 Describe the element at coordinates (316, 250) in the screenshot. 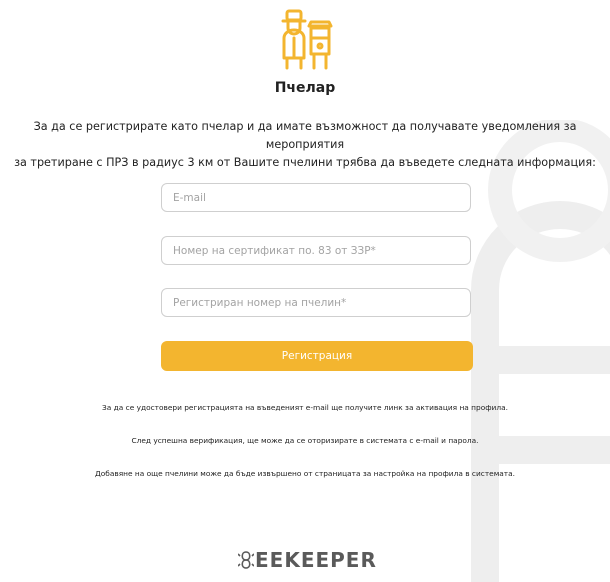

I see `certificate-number-field` at that location.